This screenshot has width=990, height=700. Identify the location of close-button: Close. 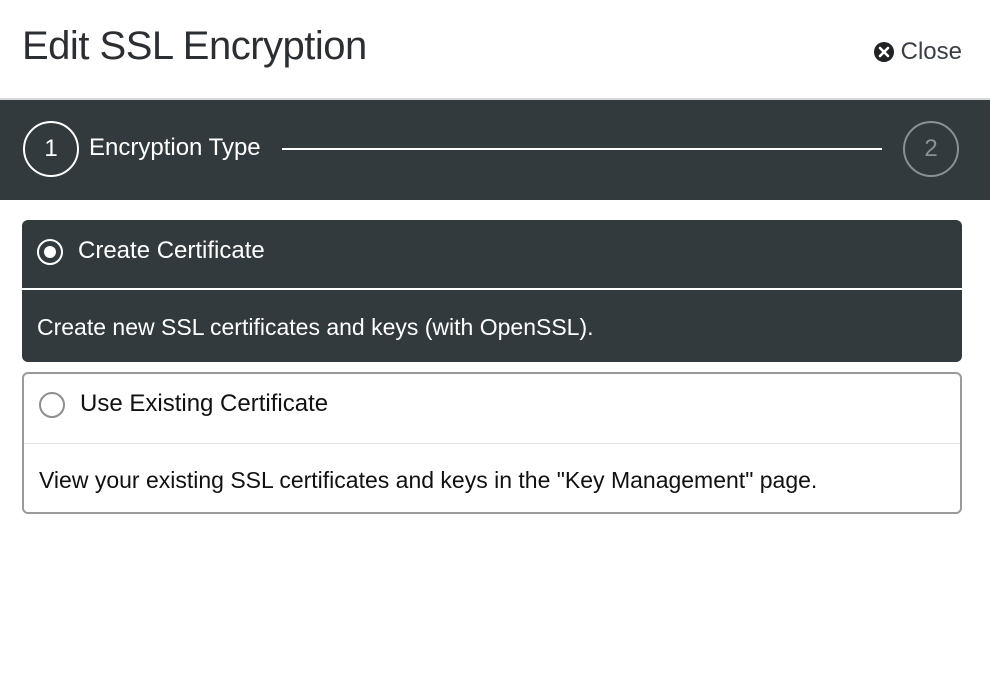
(917, 52).